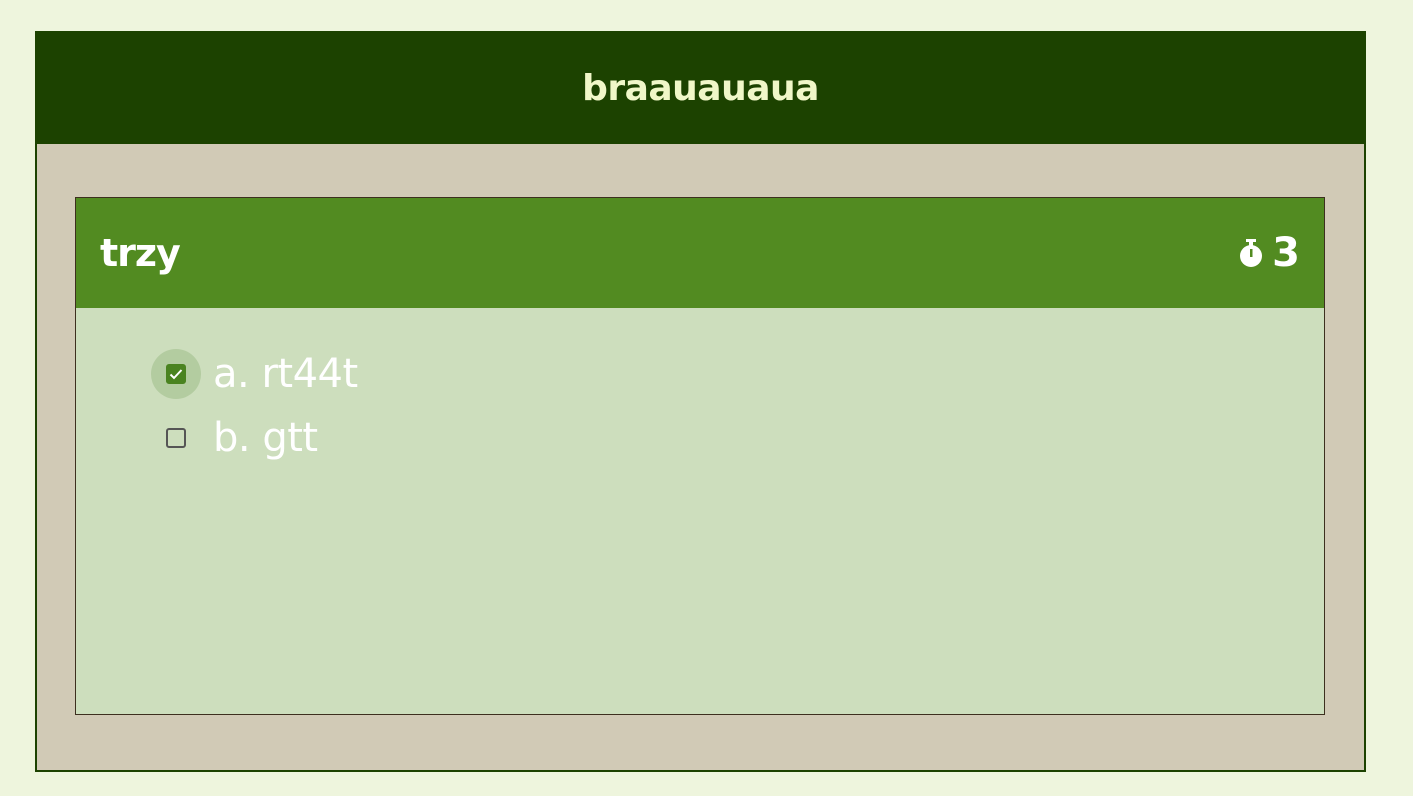  What do you see at coordinates (265, 438) in the screenshot?
I see `option-b-label: b. gtt` at bounding box center [265, 438].